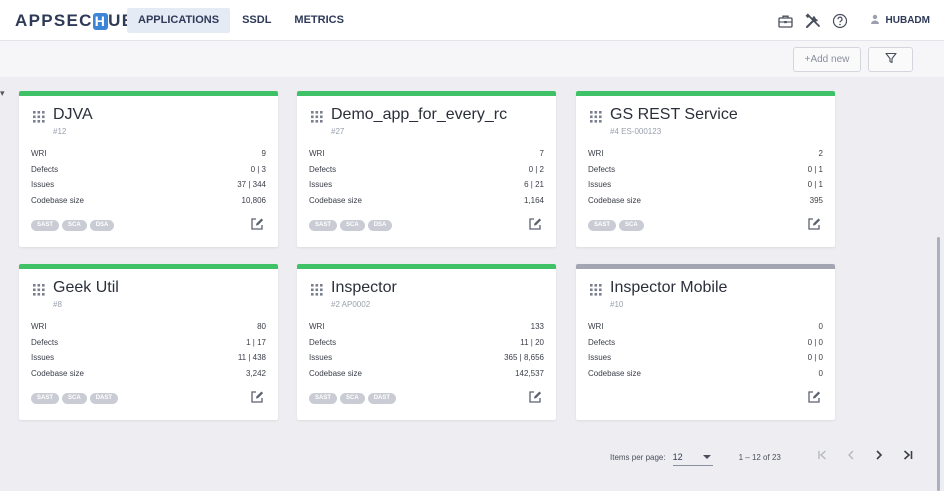 Image resolution: width=944 pixels, height=491 pixels. What do you see at coordinates (426, 201) in the screenshot?
I see `metric-row: Codebase size 1,164` at bounding box center [426, 201].